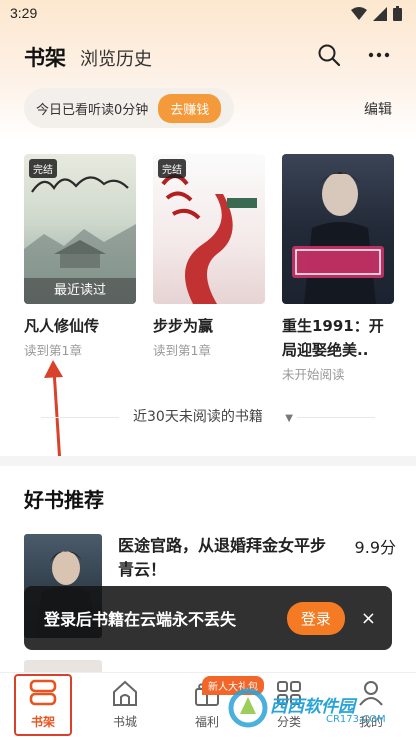  What do you see at coordinates (92, 110) in the screenshot?
I see `reading-time-text: 今日已看听读0分钟` at bounding box center [92, 110].